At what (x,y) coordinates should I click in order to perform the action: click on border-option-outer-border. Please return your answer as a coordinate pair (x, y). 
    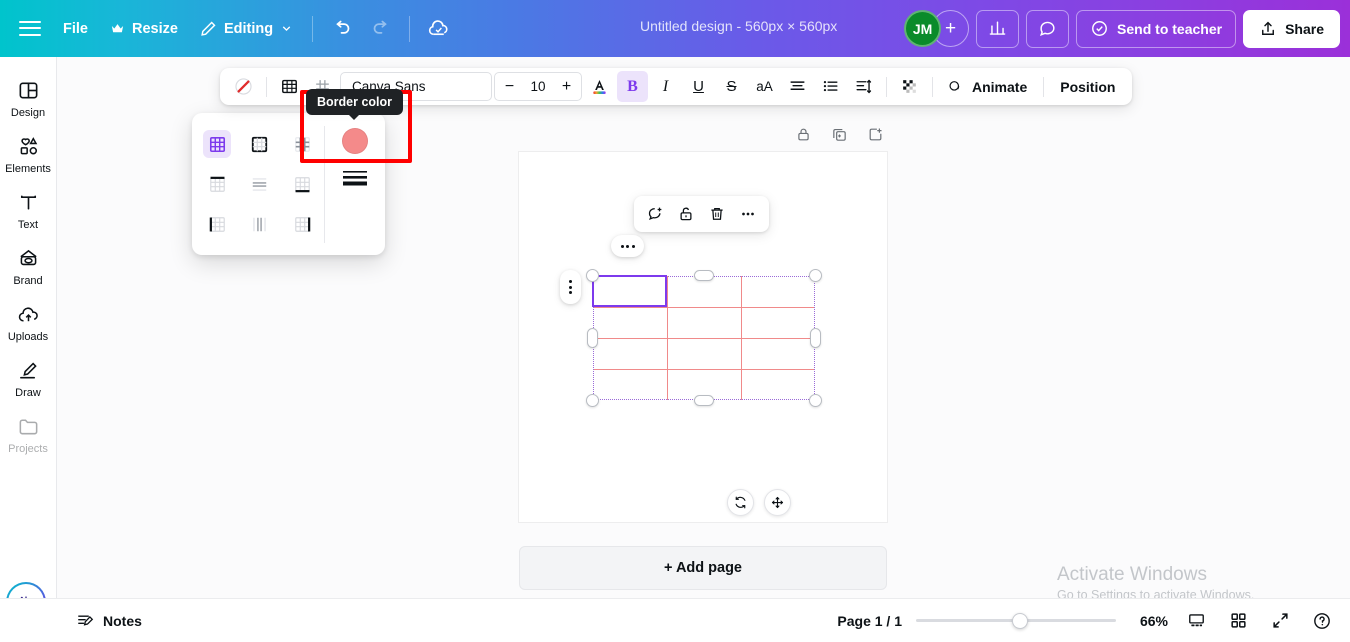
    Looking at the image, I should click on (260, 144).